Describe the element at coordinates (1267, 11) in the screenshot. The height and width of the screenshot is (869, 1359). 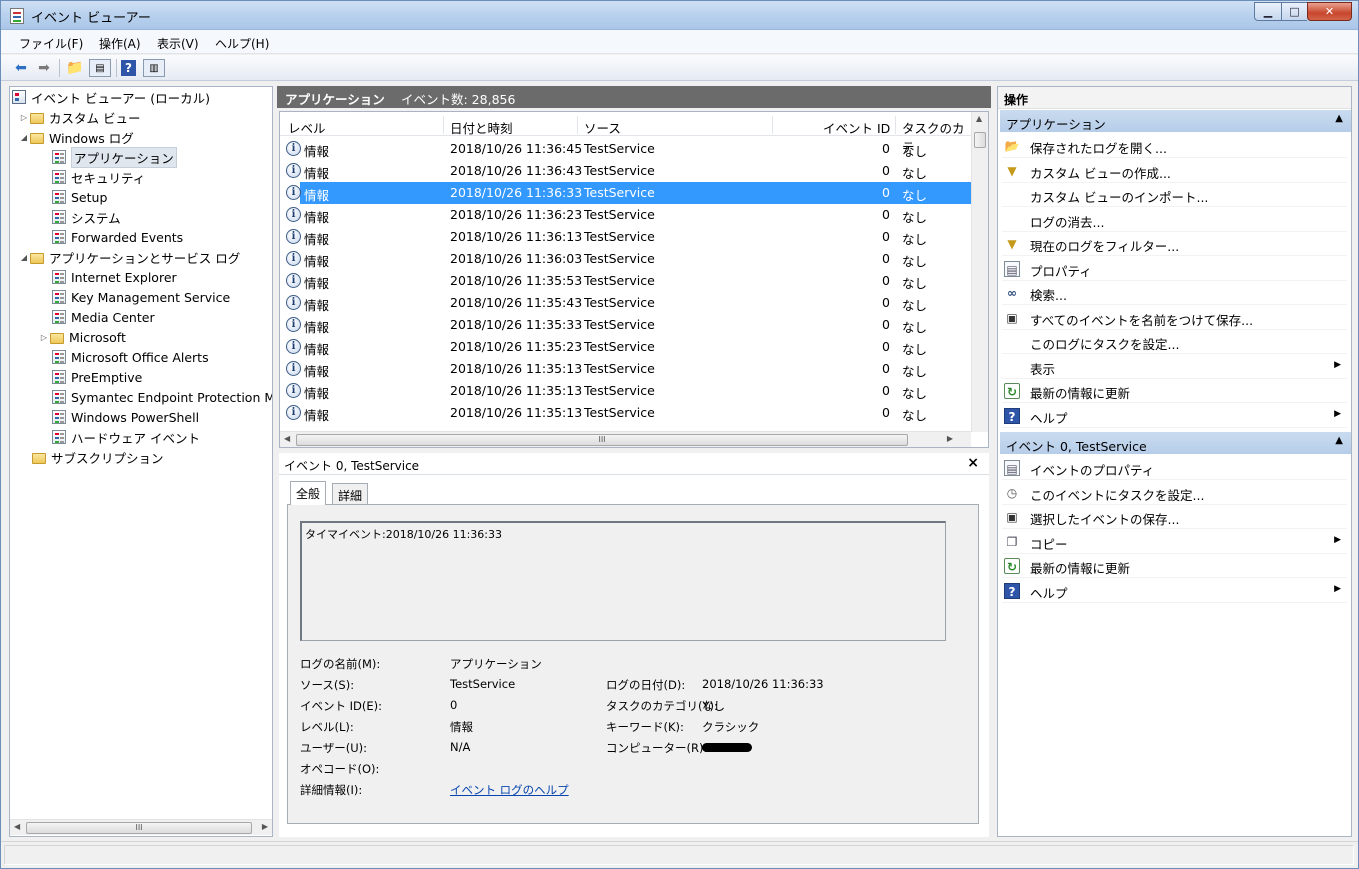
I see `minimize-button: ▁` at that location.